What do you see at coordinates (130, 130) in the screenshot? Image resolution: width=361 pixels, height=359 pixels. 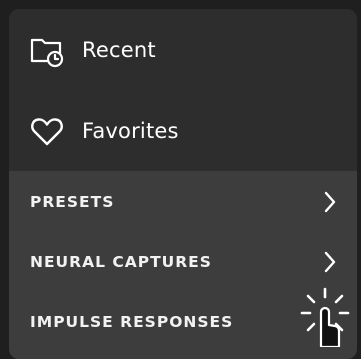 I see `menu-item-label: Favorites` at bounding box center [130, 130].